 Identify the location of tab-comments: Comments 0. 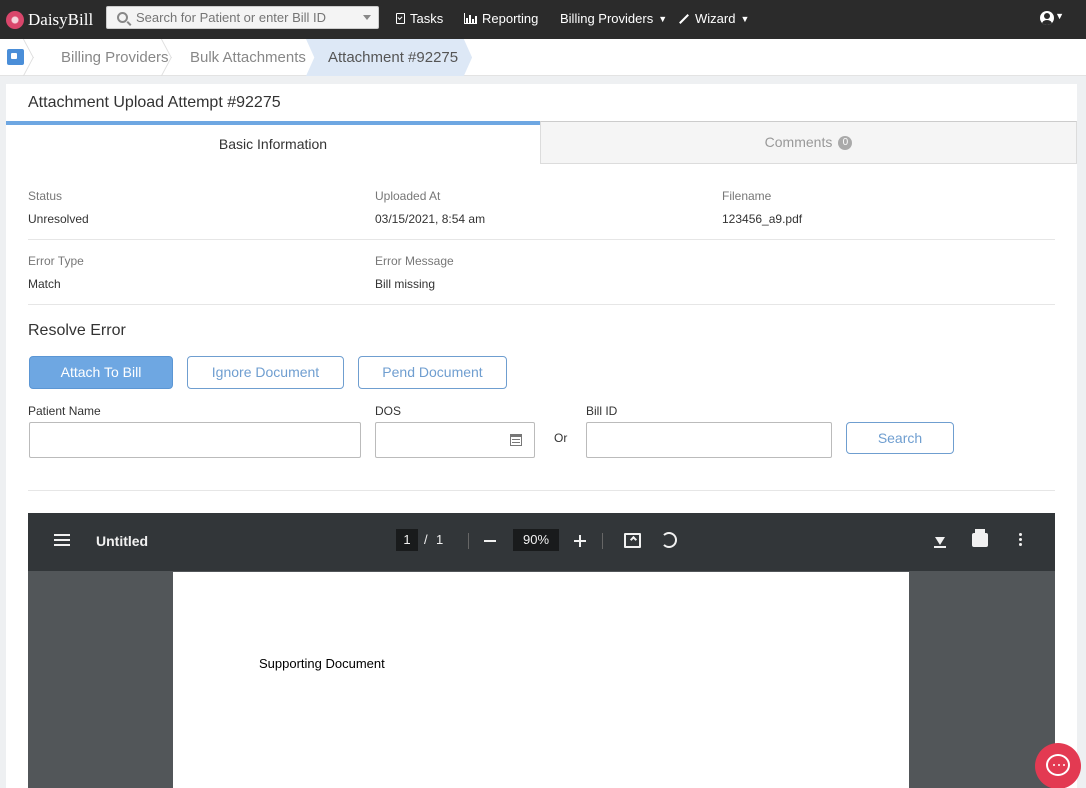
(808, 142).